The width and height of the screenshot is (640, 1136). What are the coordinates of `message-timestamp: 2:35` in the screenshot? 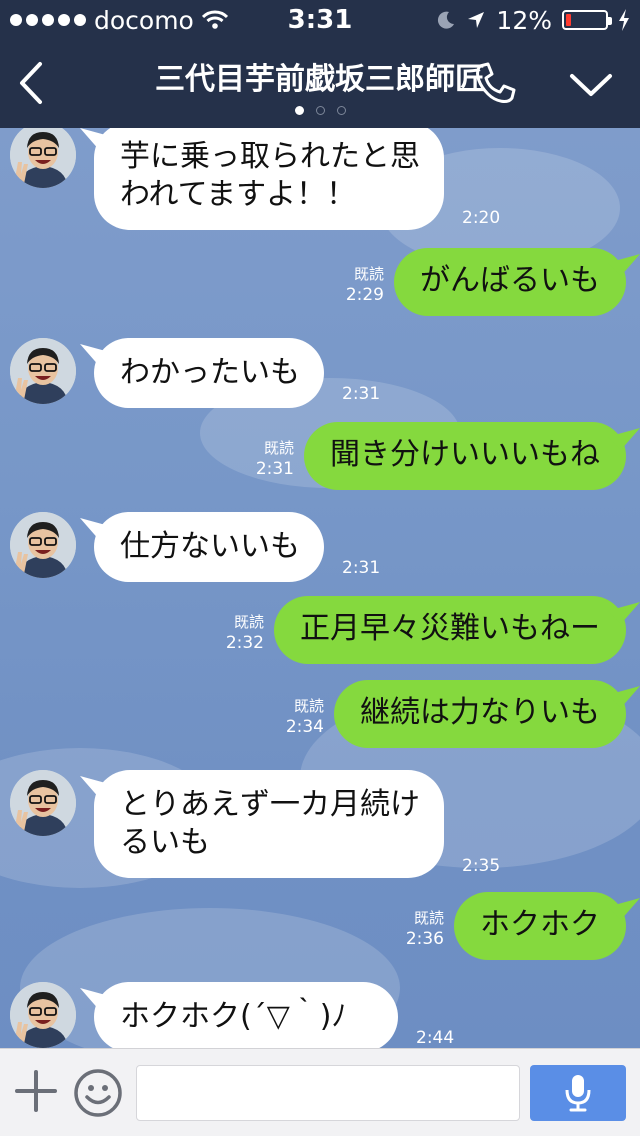 It's located at (481, 866).